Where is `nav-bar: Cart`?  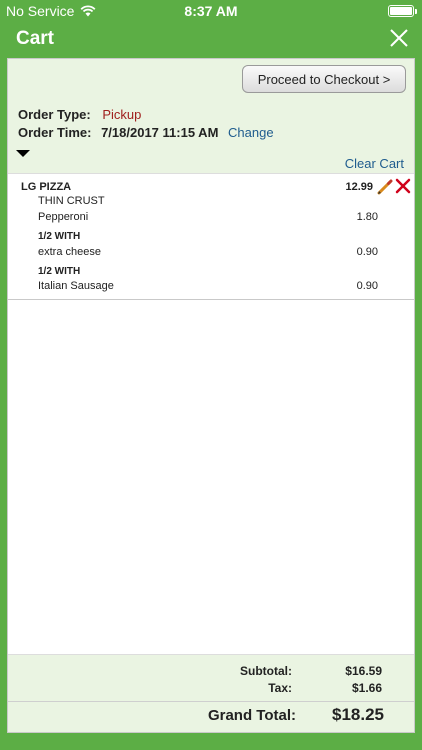 nav-bar: Cart is located at coordinates (211, 40).